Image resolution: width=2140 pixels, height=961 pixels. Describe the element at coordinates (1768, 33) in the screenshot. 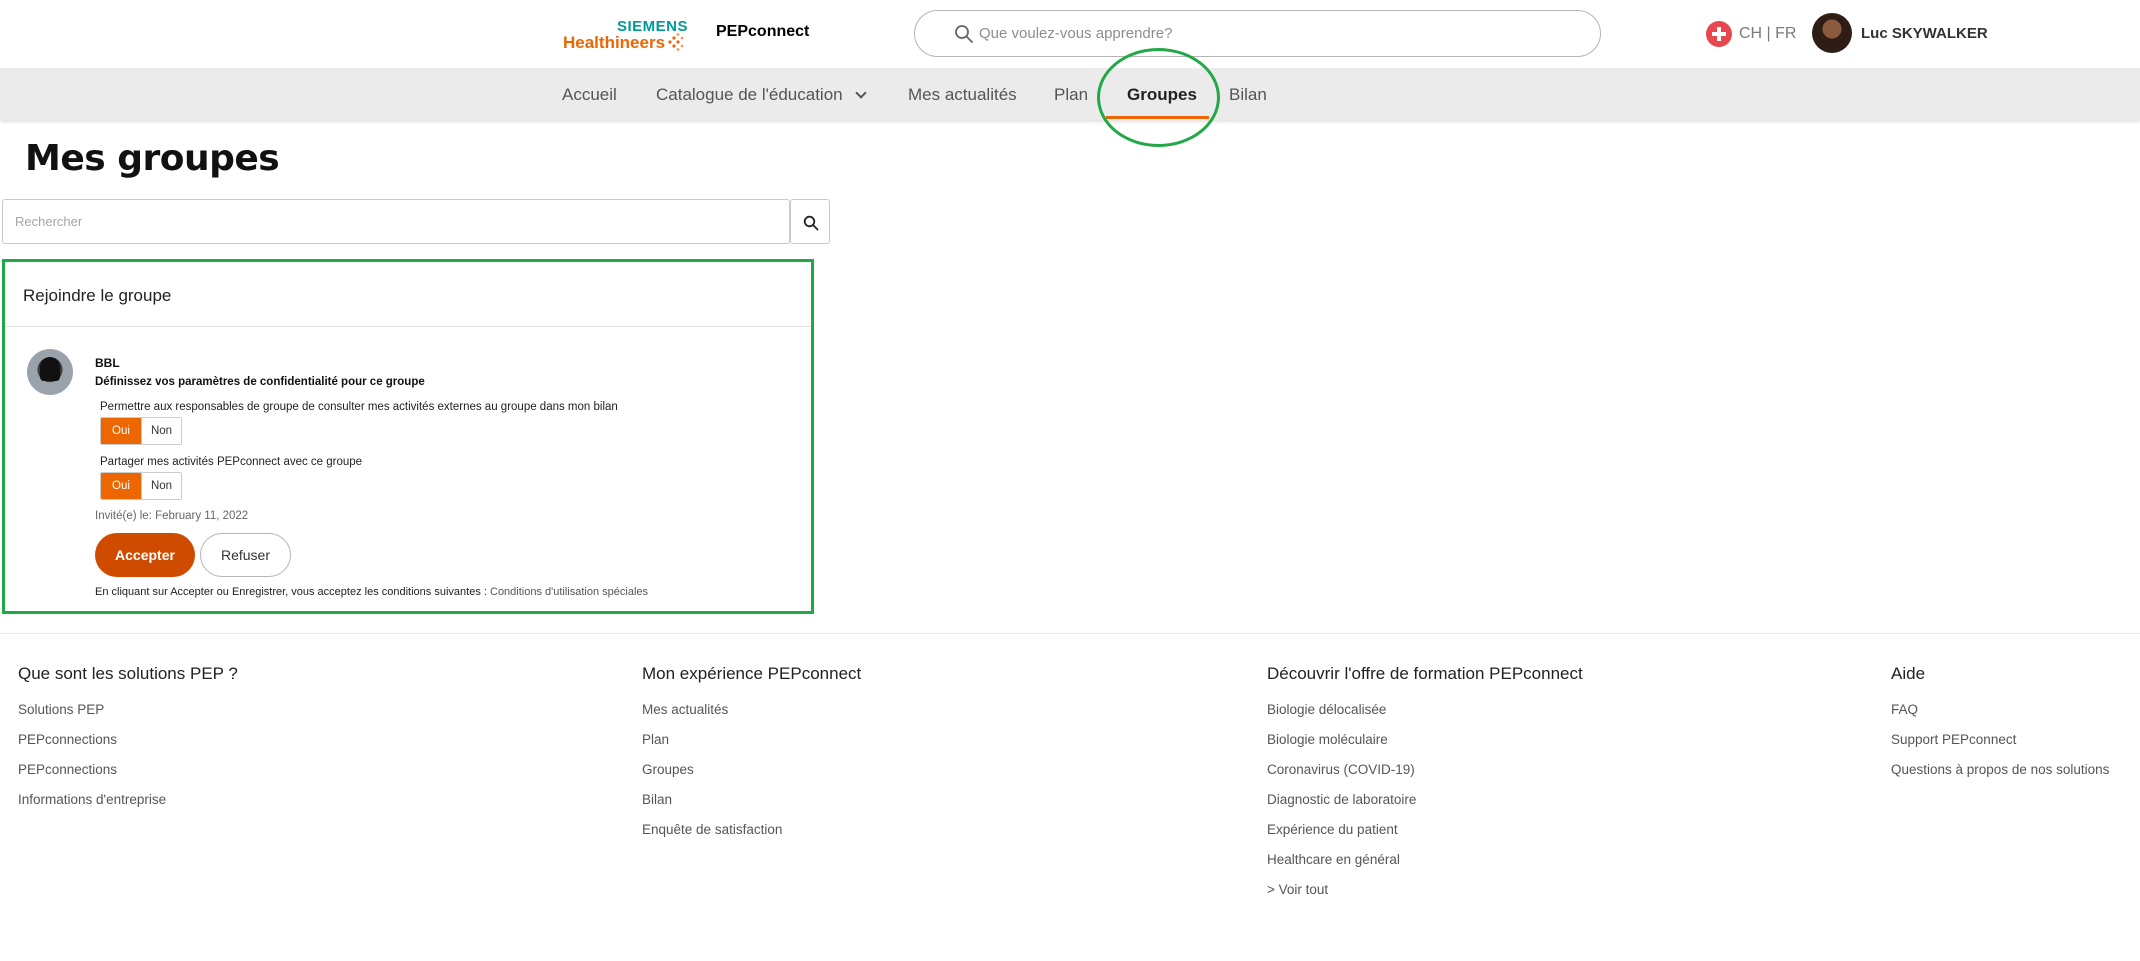

I see `locale-label: CH | FR` at that location.